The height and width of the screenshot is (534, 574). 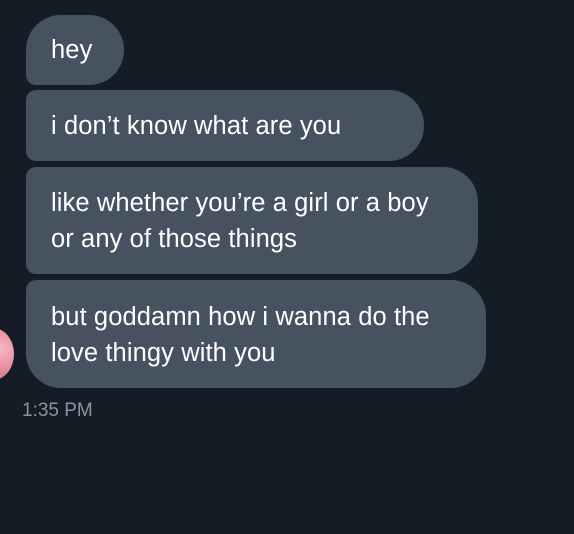 What do you see at coordinates (72, 50) in the screenshot?
I see `message-text: hey` at bounding box center [72, 50].